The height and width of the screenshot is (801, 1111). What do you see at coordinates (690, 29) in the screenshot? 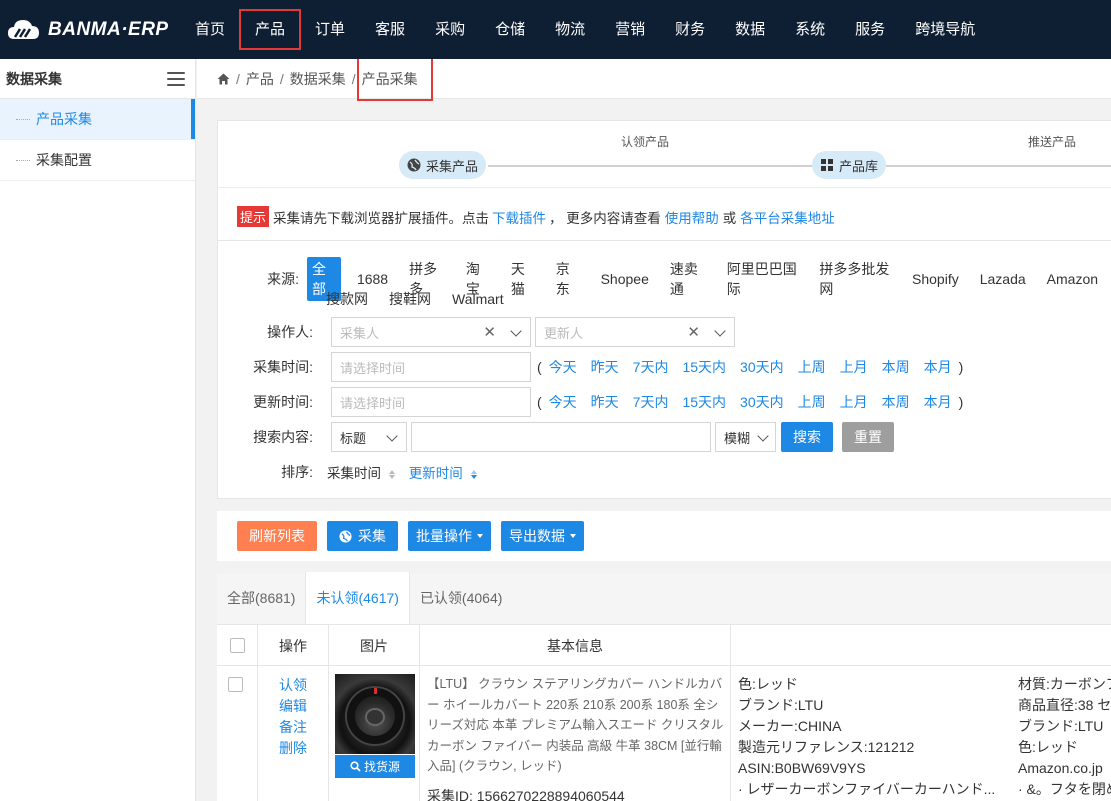
I see `nav-item-finance: 财务` at bounding box center [690, 29].